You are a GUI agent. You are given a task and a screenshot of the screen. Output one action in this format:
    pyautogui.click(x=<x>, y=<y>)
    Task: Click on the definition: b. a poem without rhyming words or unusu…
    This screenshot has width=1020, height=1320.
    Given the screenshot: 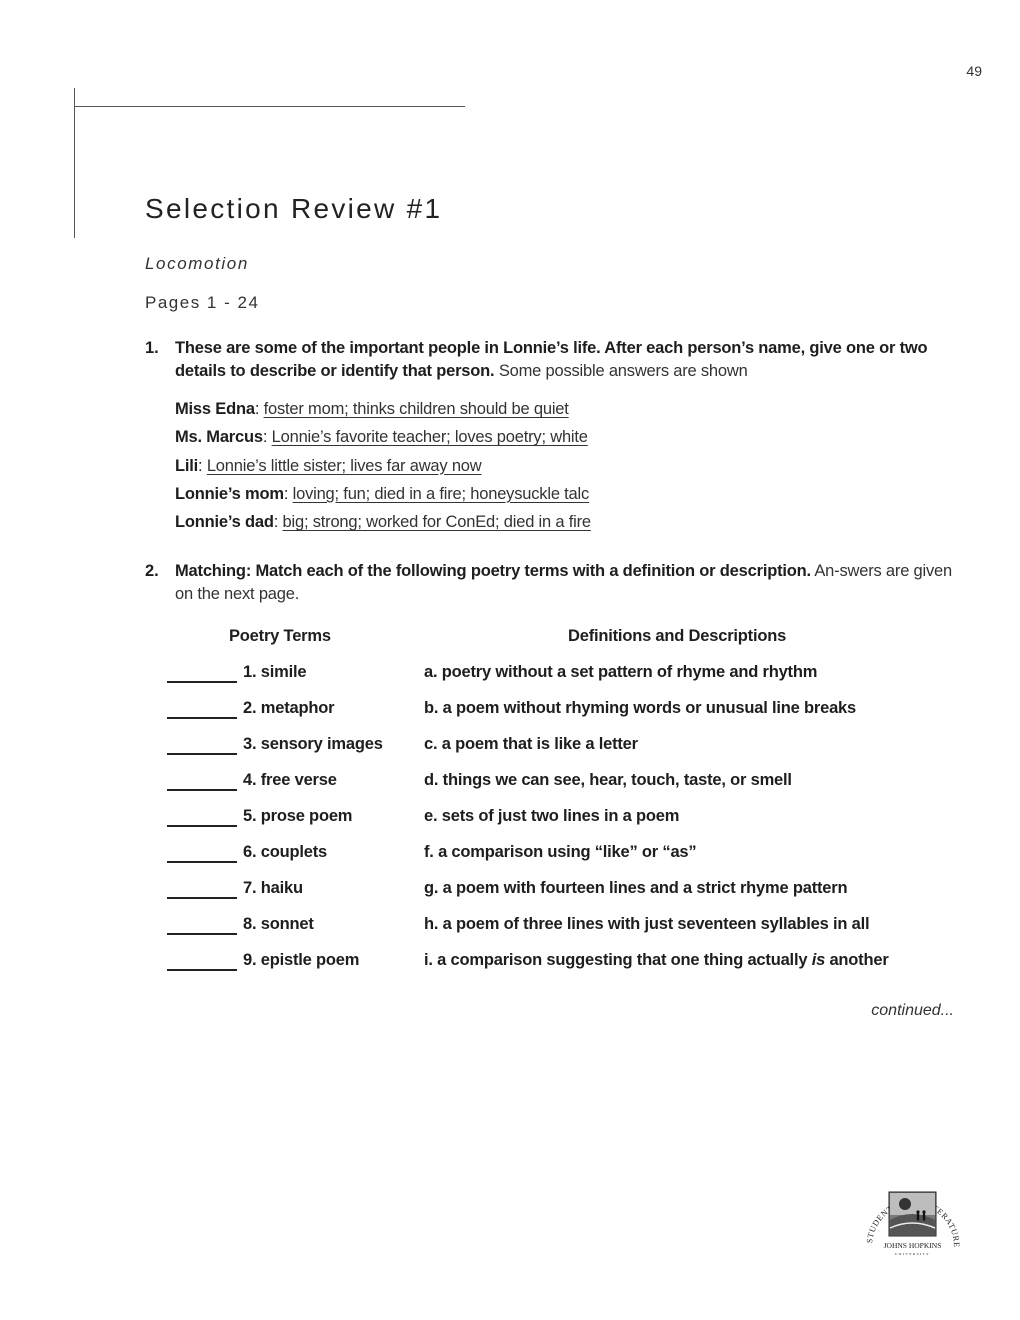 What is the action you would take?
    pyautogui.click(x=640, y=708)
    